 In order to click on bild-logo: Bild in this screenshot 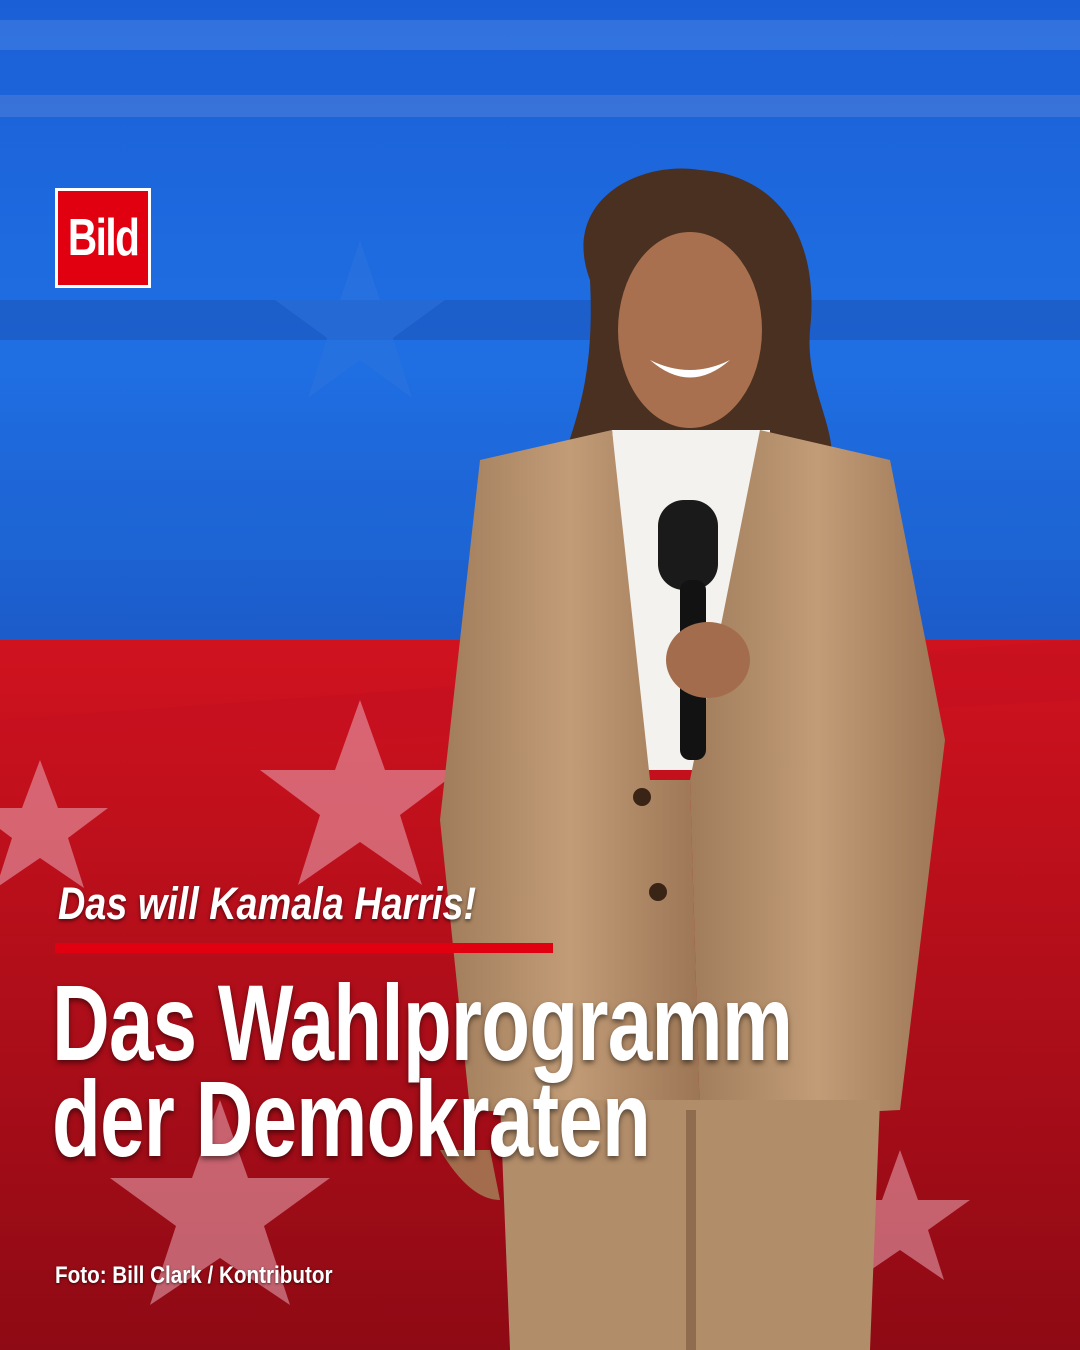, I will do `click(103, 238)`.